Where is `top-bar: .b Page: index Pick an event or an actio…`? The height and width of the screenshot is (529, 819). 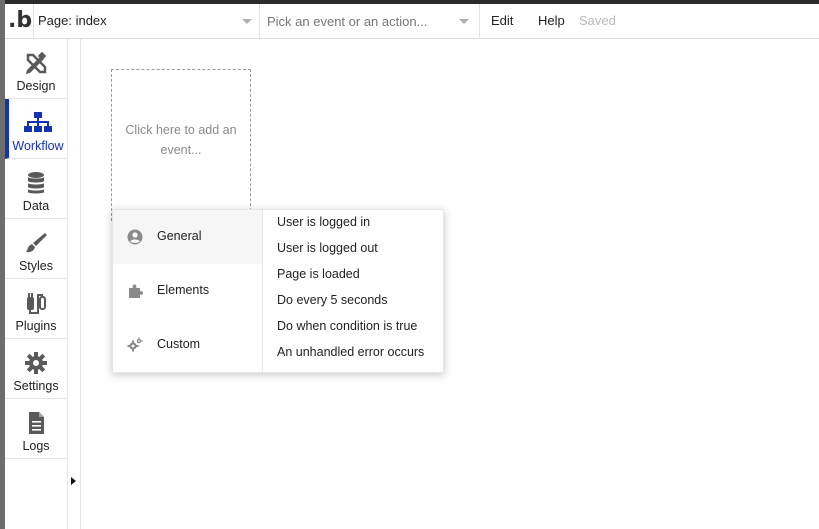
top-bar: .b Page: index Pick an event or an actio… is located at coordinates (412, 21).